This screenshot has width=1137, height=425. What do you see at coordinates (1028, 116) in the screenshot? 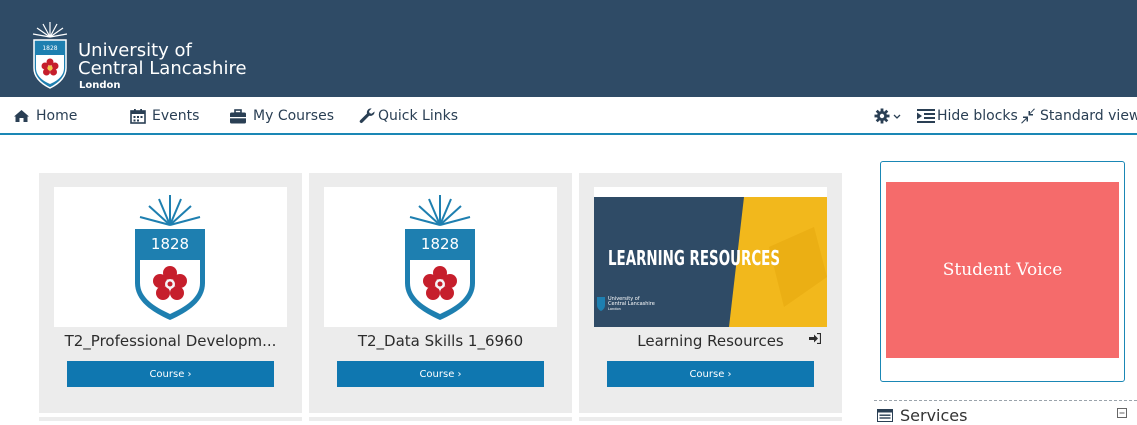
I see `compress-icon` at bounding box center [1028, 116].